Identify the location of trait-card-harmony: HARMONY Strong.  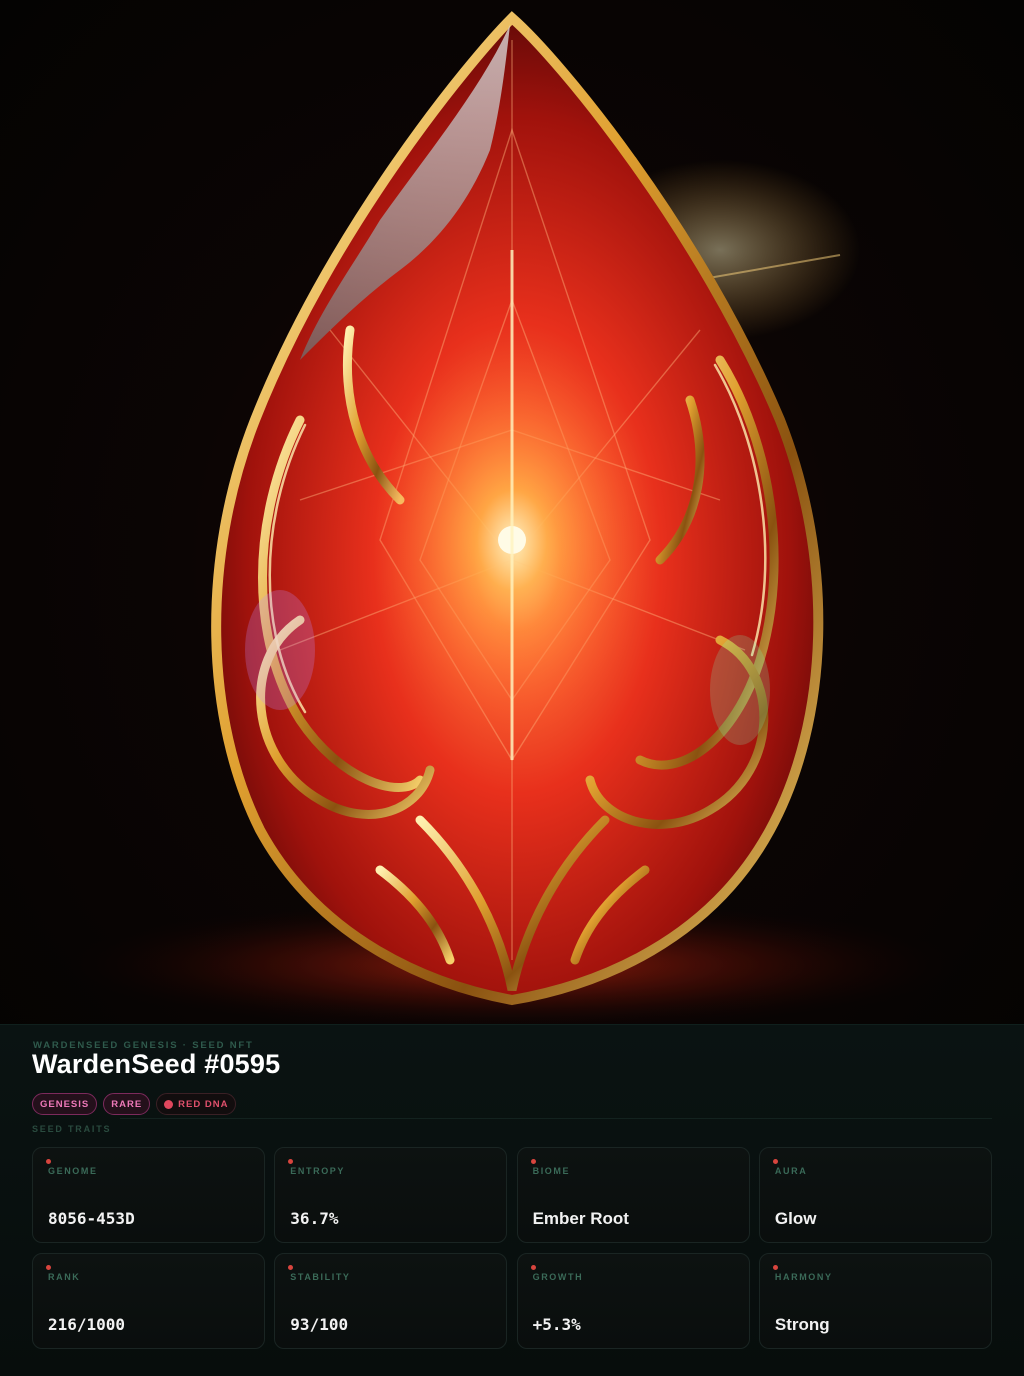
(875, 1301).